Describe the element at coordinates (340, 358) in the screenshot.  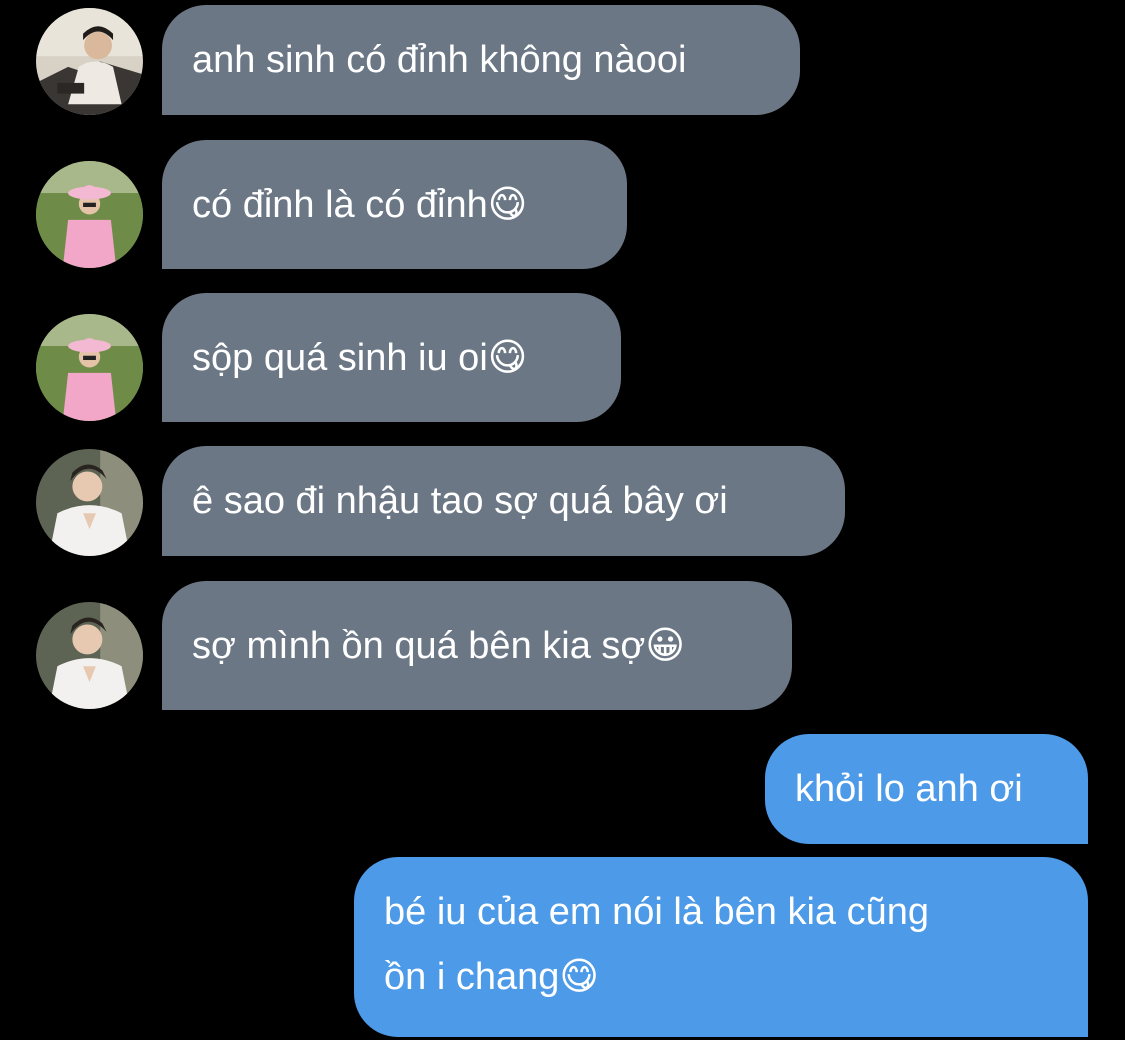
I see `message-text: sộp quá sinh iu oi` at that location.